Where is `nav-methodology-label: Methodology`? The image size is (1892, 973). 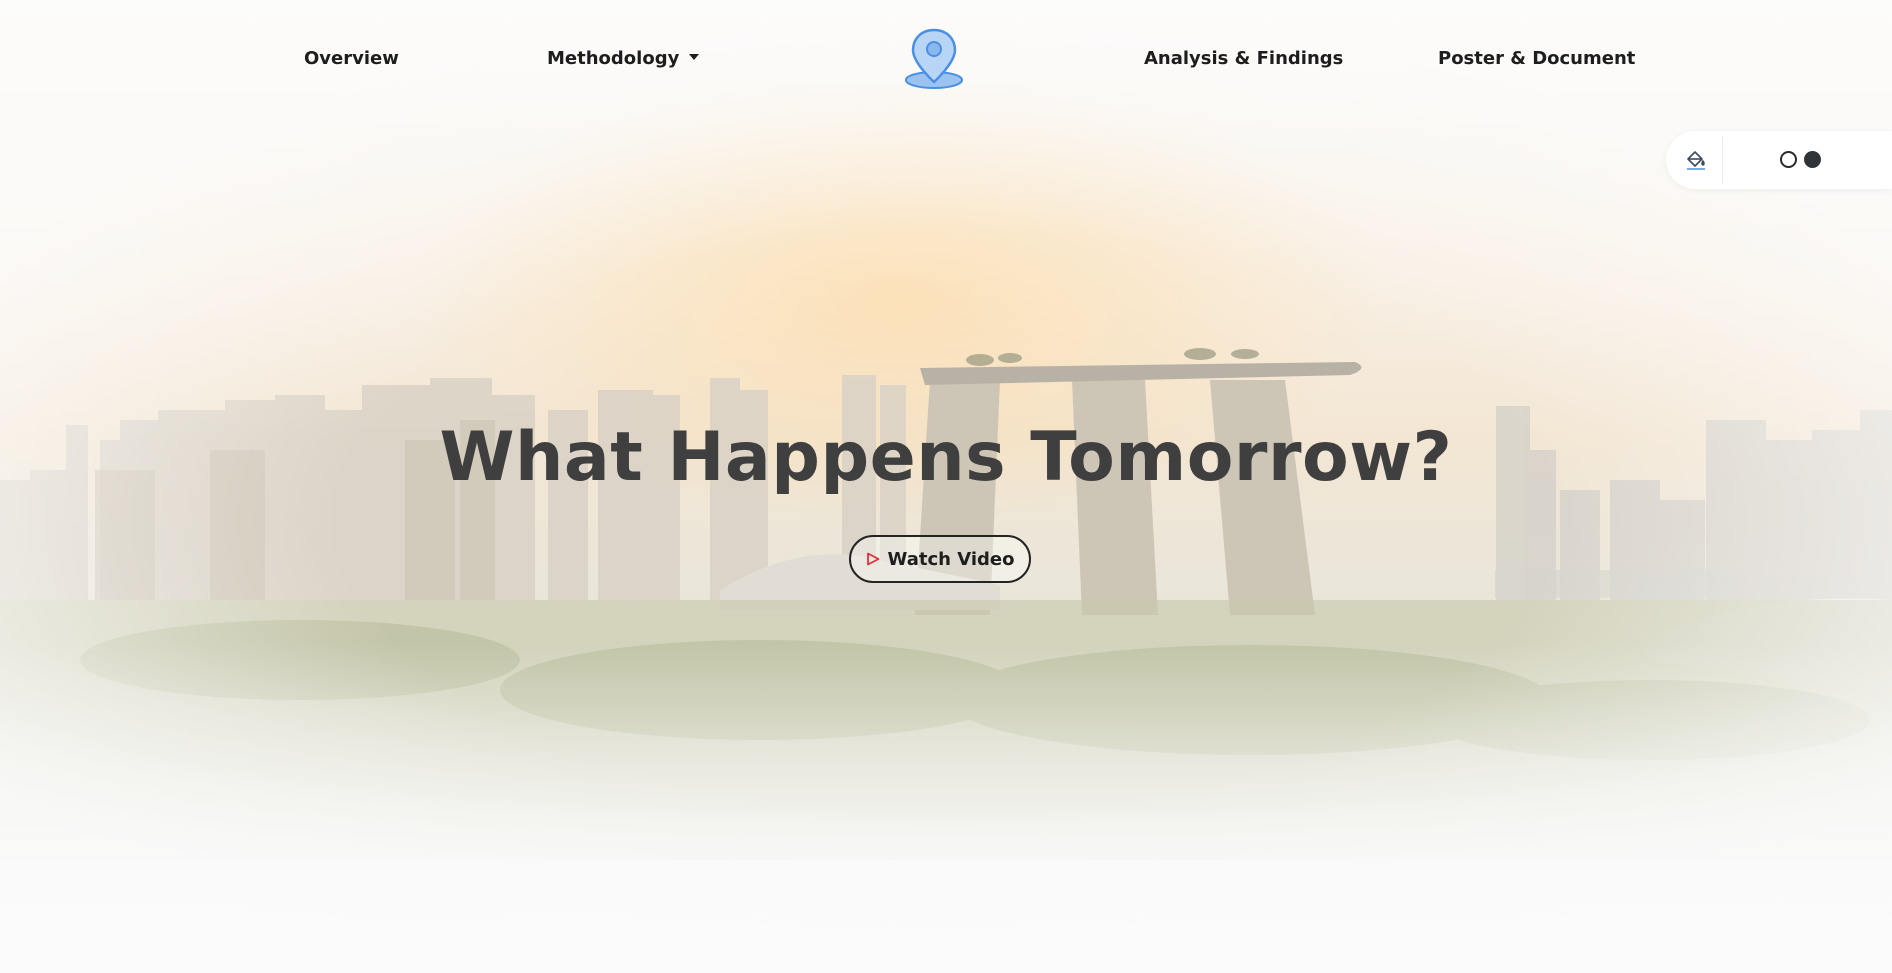 nav-methodology-label: Methodology is located at coordinates (613, 58).